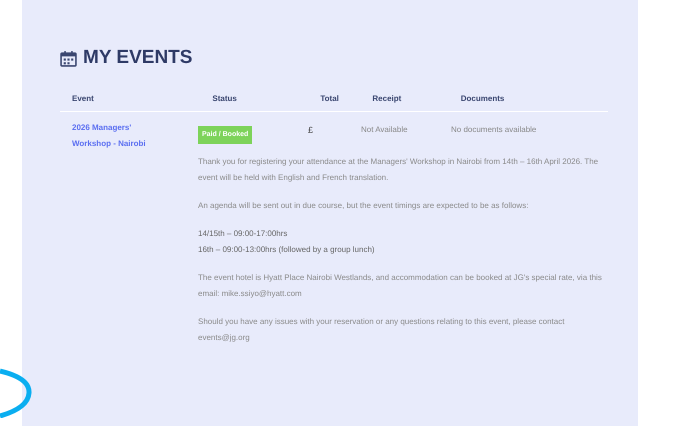 The height and width of the screenshot is (426, 676). What do you see at coordinates (243, 234) in the screenshot?
I see `schedule-line: 14/15th – 09:00-17:00hrs` at bounding box center [243, 234].